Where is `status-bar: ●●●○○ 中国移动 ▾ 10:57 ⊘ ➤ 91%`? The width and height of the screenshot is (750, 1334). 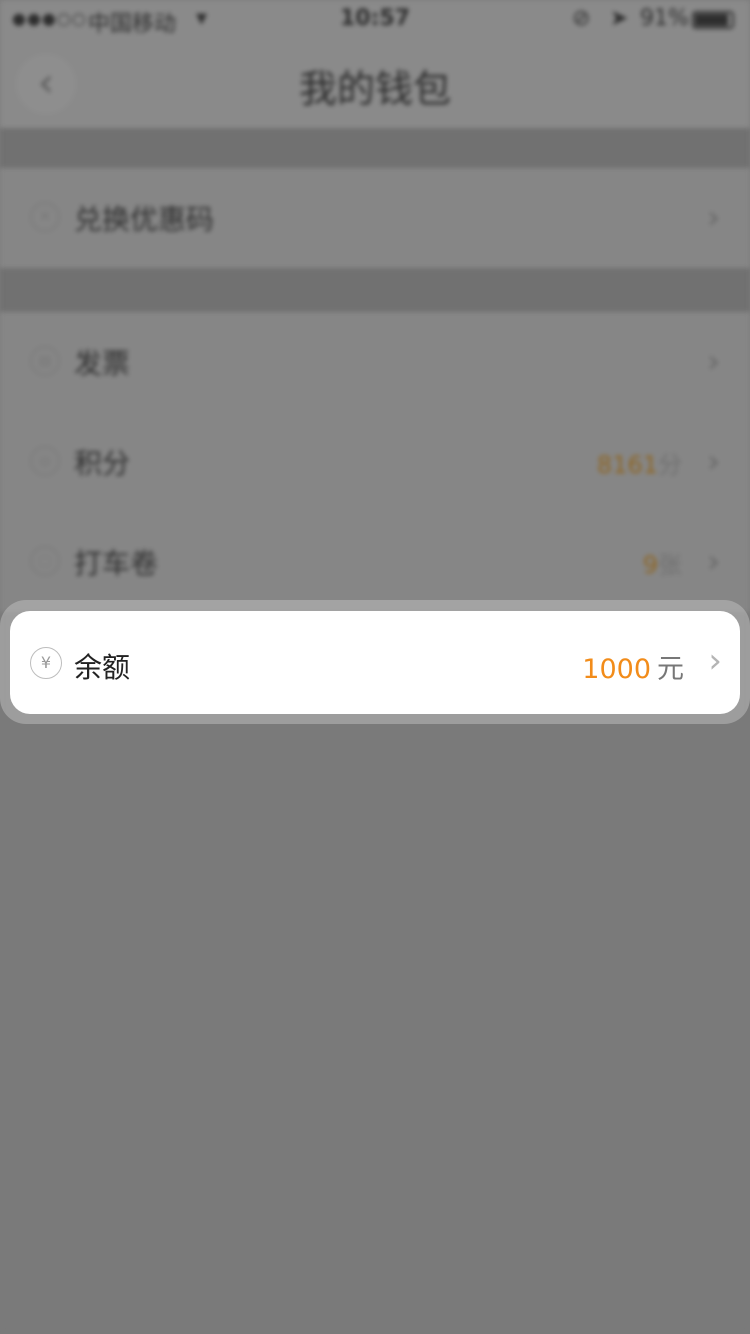
status-bar: ●●●○○ 中国移动 ▾ 10:57 ⊘ ➤ 91% is located at coordinates (375, 20).